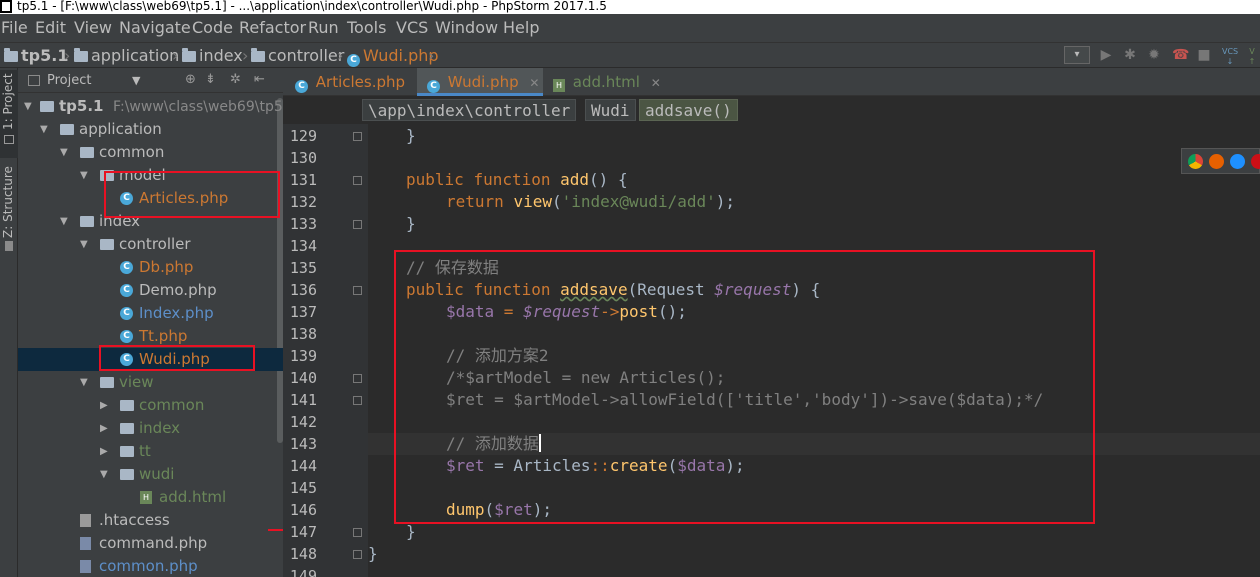 The height and width of the screenshot is (577, 1260). I want to click on menu-file: File, so click(14, 27).